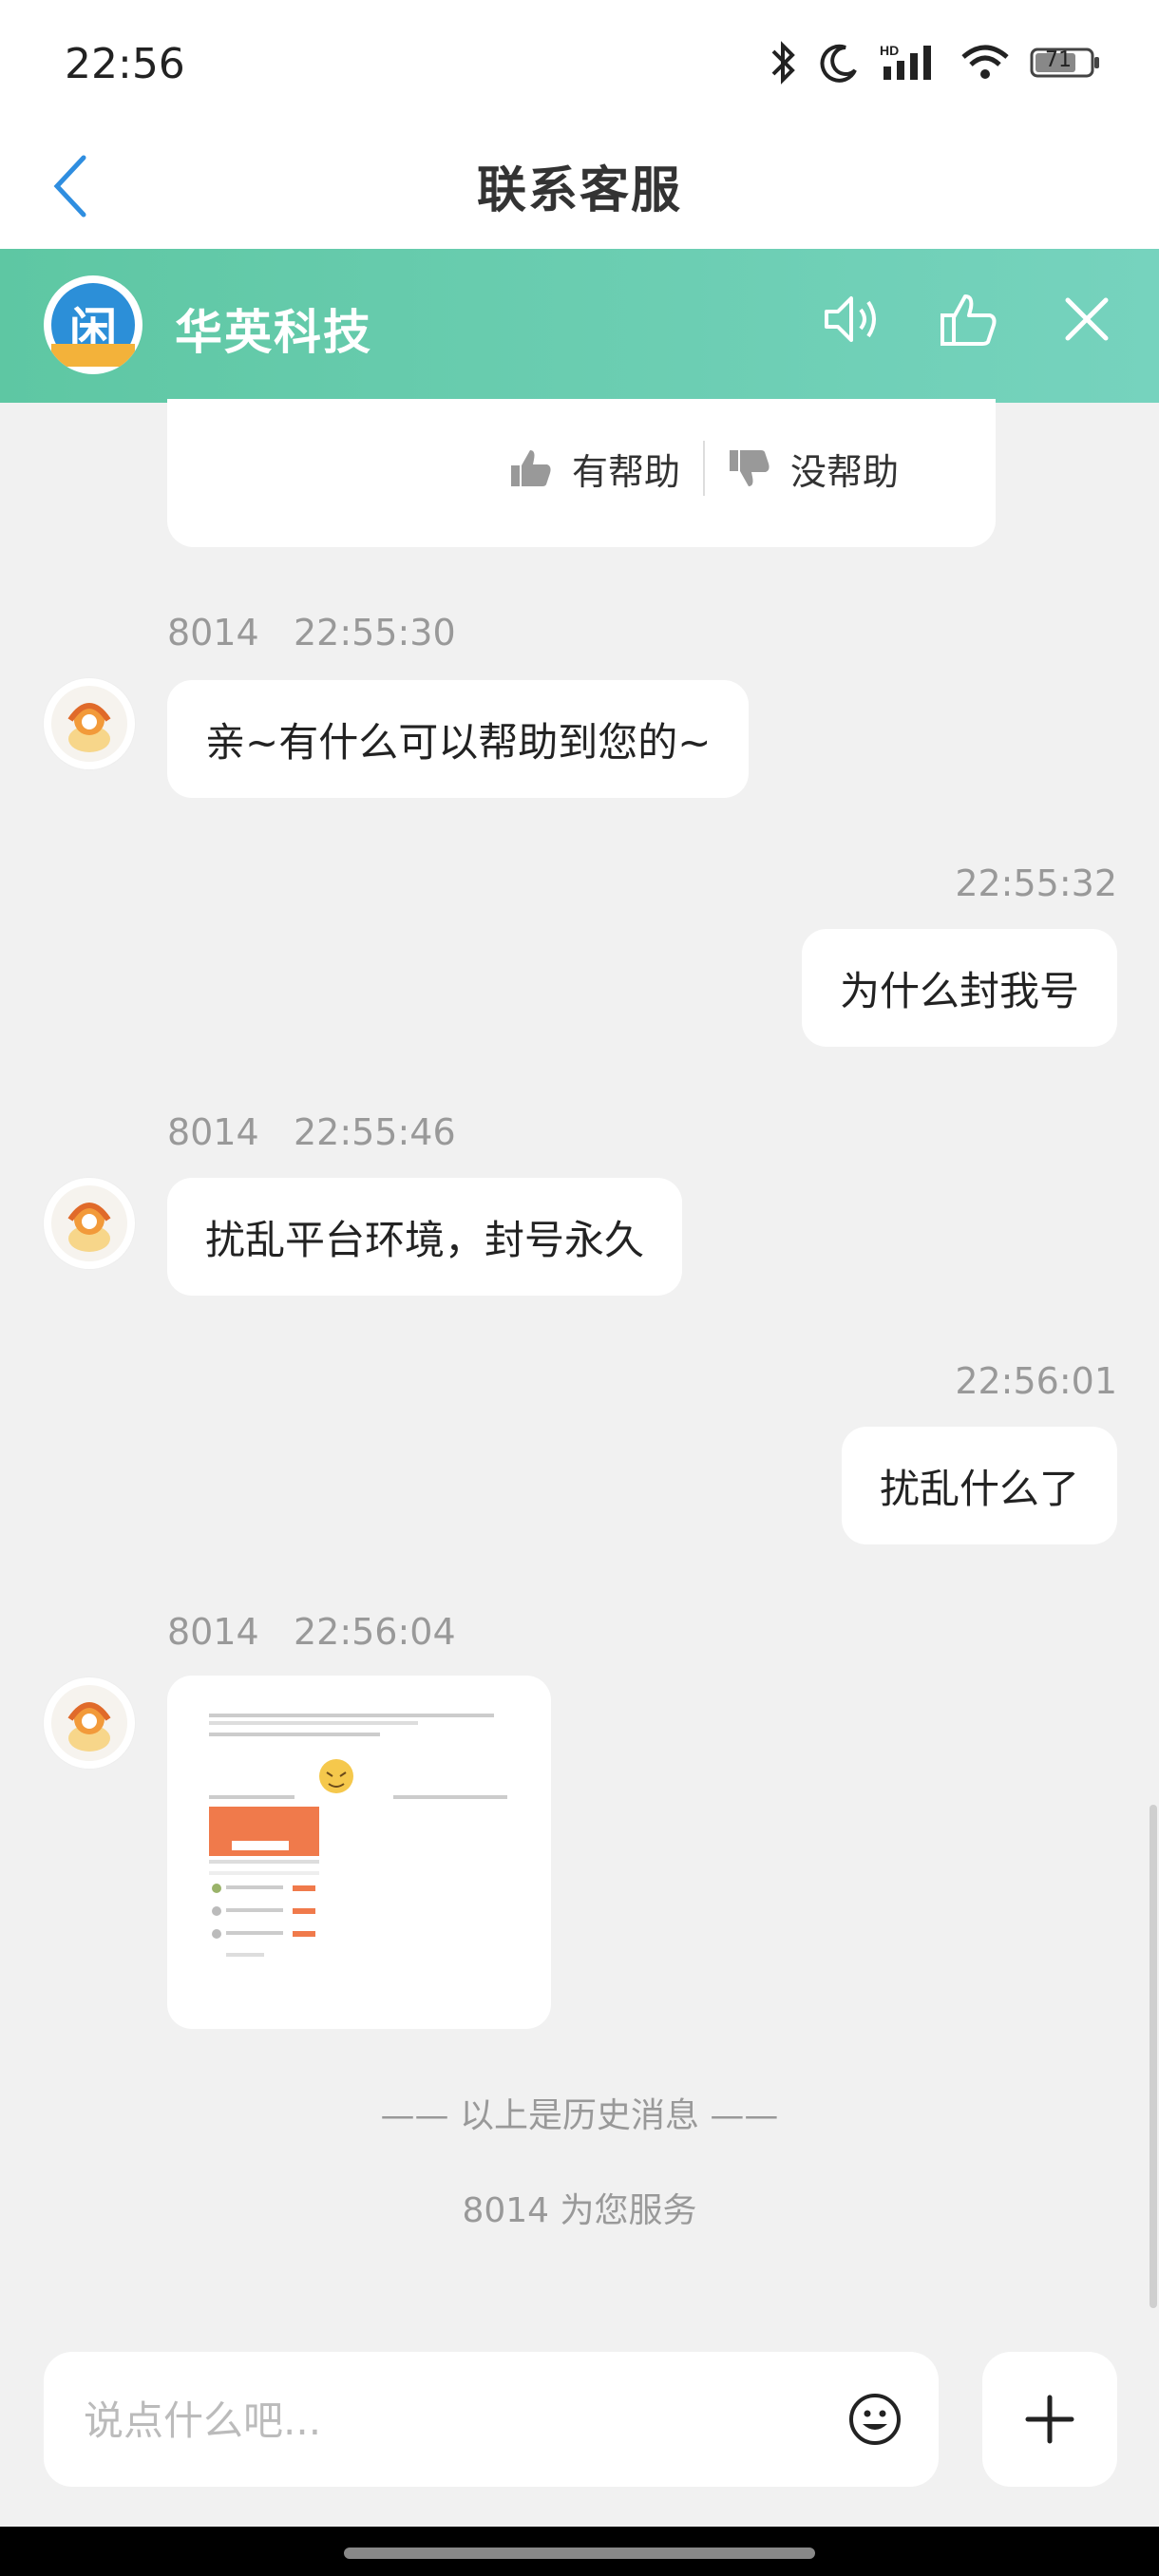  What do you see at coordinates (750, 468) in the screenshot?
I see `thumbs-down-icon` at bounding box center [750, 468].